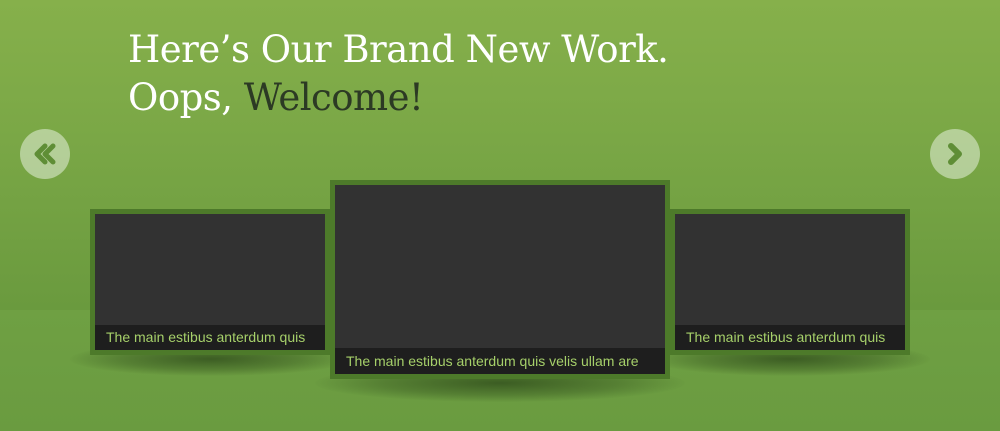  What do you see at coordinates (790, 282) in the screenshot?
I see `slide-right: The main estibus anterdum quis` at bounding box center [790, 282].